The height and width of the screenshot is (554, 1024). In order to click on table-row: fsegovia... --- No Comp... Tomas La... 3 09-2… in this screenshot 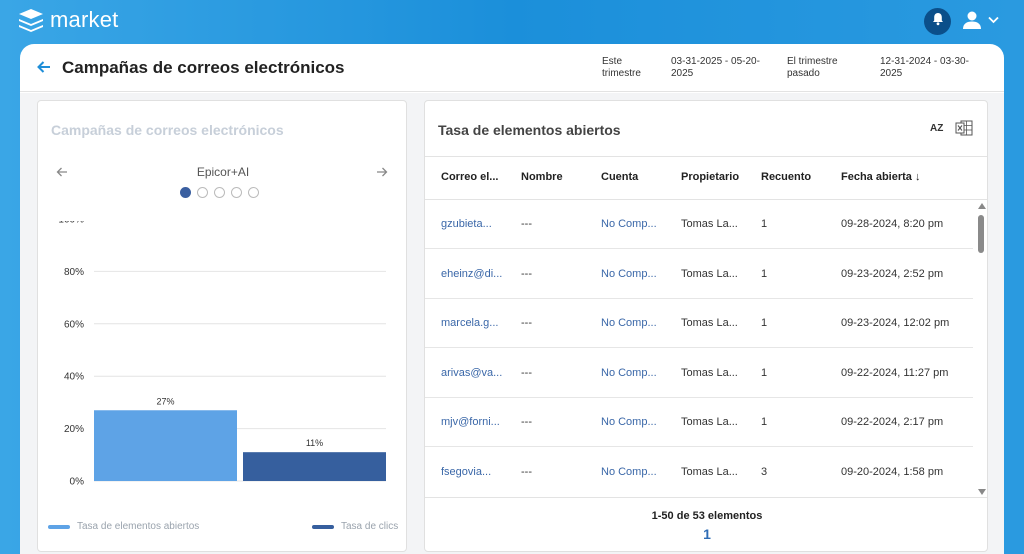, I will do `click(699, 472)`.